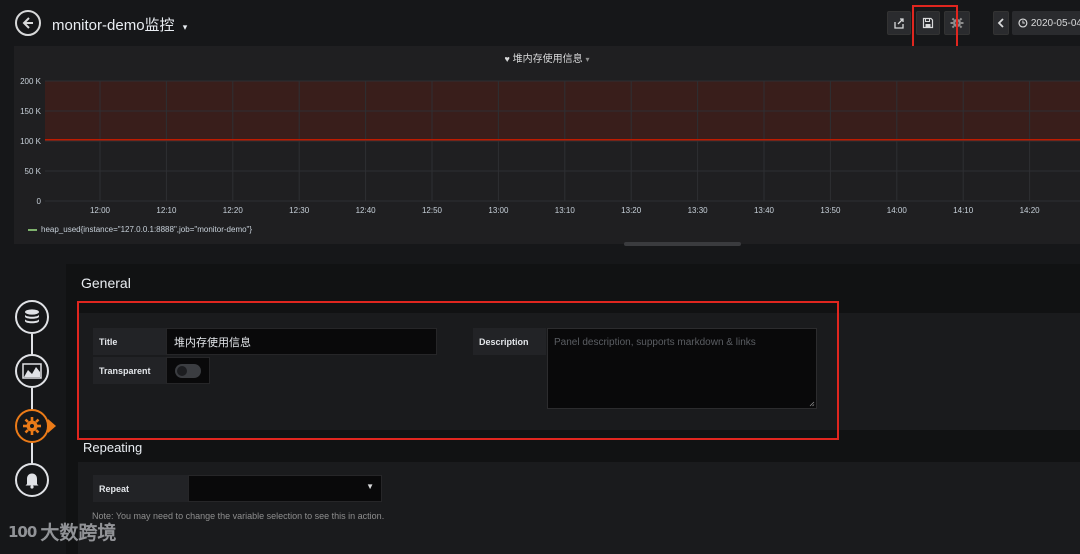 This screenshot has width=1080, height=554. I want to click on repeating-heading: Repeating, so click(113, 447).